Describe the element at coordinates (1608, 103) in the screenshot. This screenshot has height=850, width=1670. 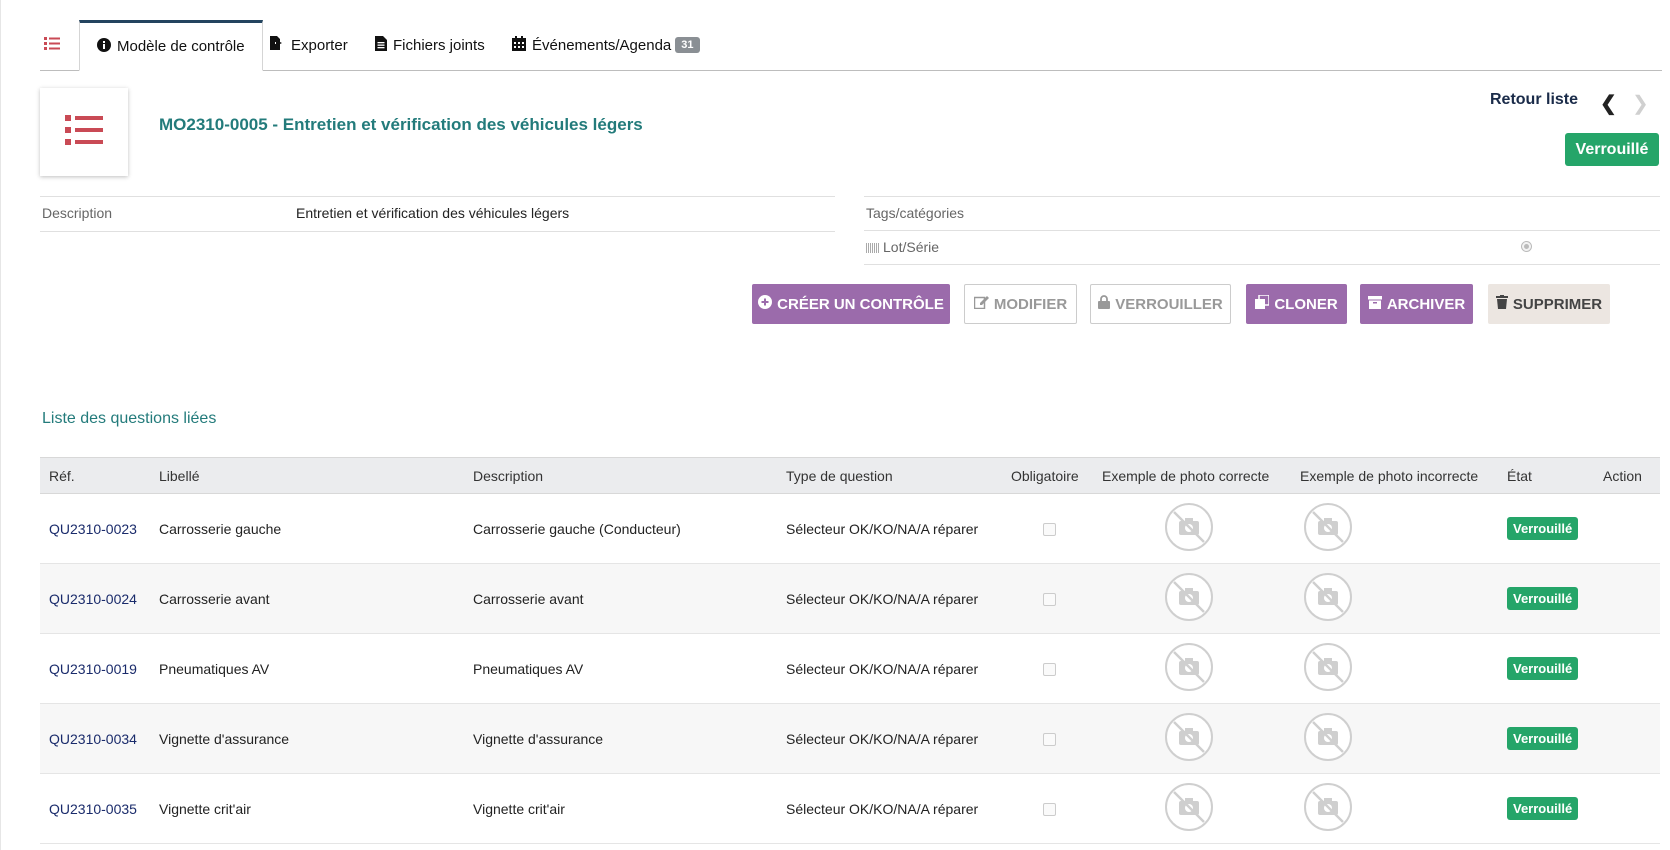
I see `chevron-left-icon: ❮` at that location.